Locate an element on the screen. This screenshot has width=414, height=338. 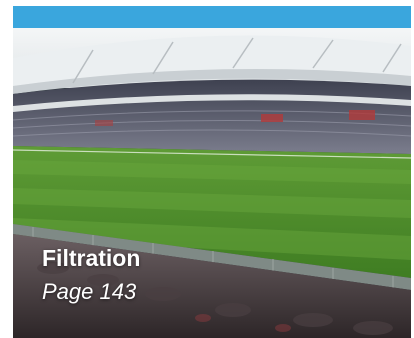
accent-bar is located at coordinates (212, 17).